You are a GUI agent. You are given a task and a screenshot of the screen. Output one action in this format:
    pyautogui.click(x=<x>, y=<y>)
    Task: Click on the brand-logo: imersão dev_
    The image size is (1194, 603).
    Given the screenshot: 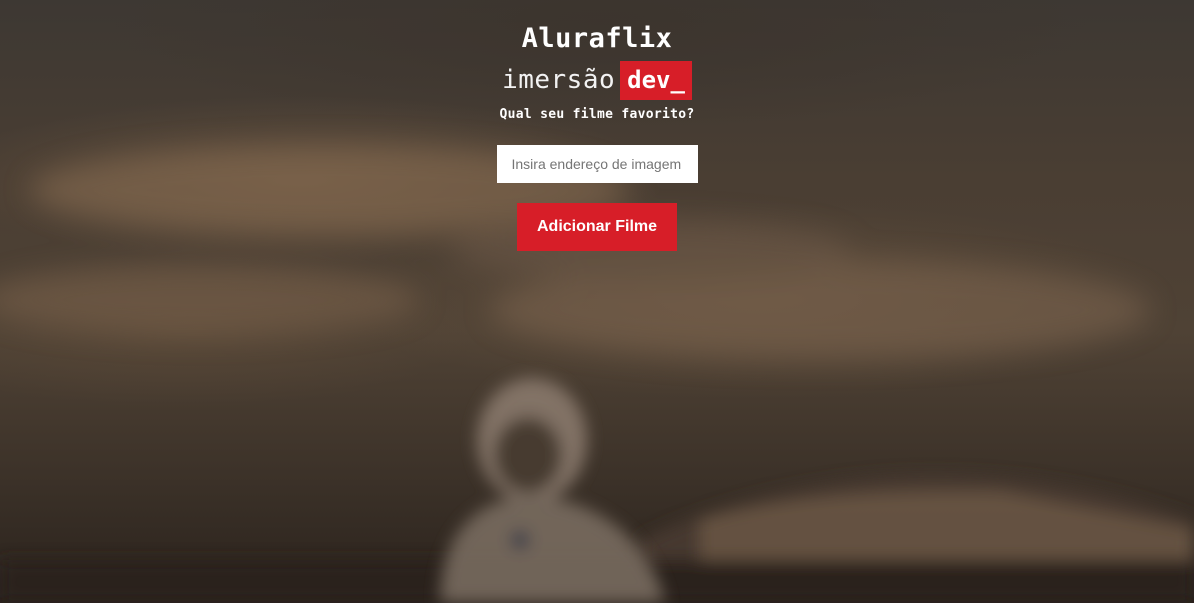 What is the action you would take?
    pyautogui.click(x=597, y=80)
    